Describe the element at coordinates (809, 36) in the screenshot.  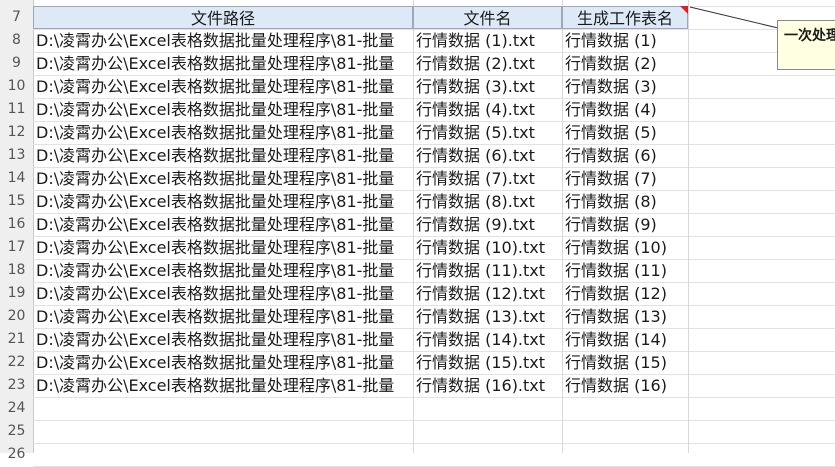
I see `comment-text: 一次处理` at that location.